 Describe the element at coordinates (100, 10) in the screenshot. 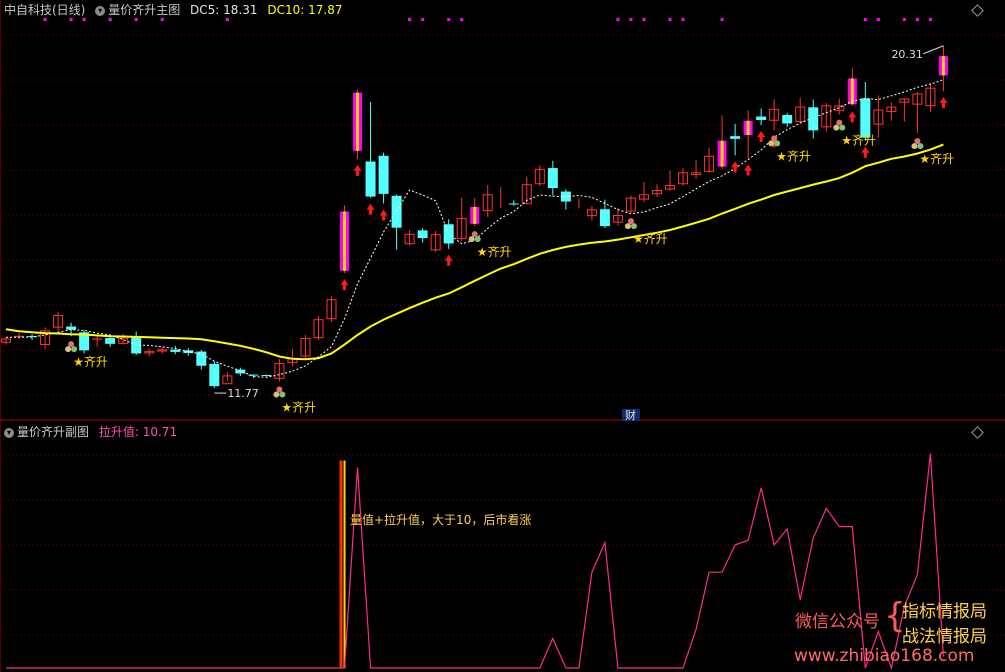

I see `indicator-toggle-icon: ▾` at that location.